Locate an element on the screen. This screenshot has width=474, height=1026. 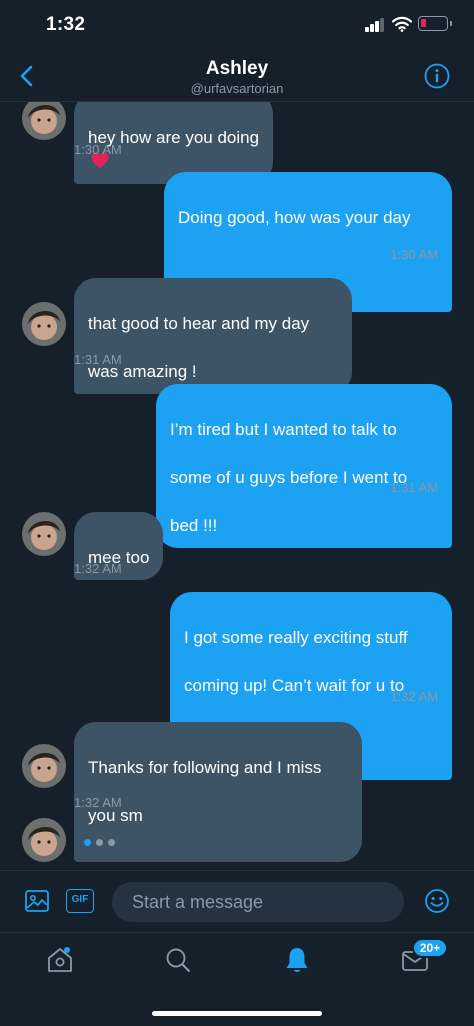
home-icon is located at coordinates (60, 960).